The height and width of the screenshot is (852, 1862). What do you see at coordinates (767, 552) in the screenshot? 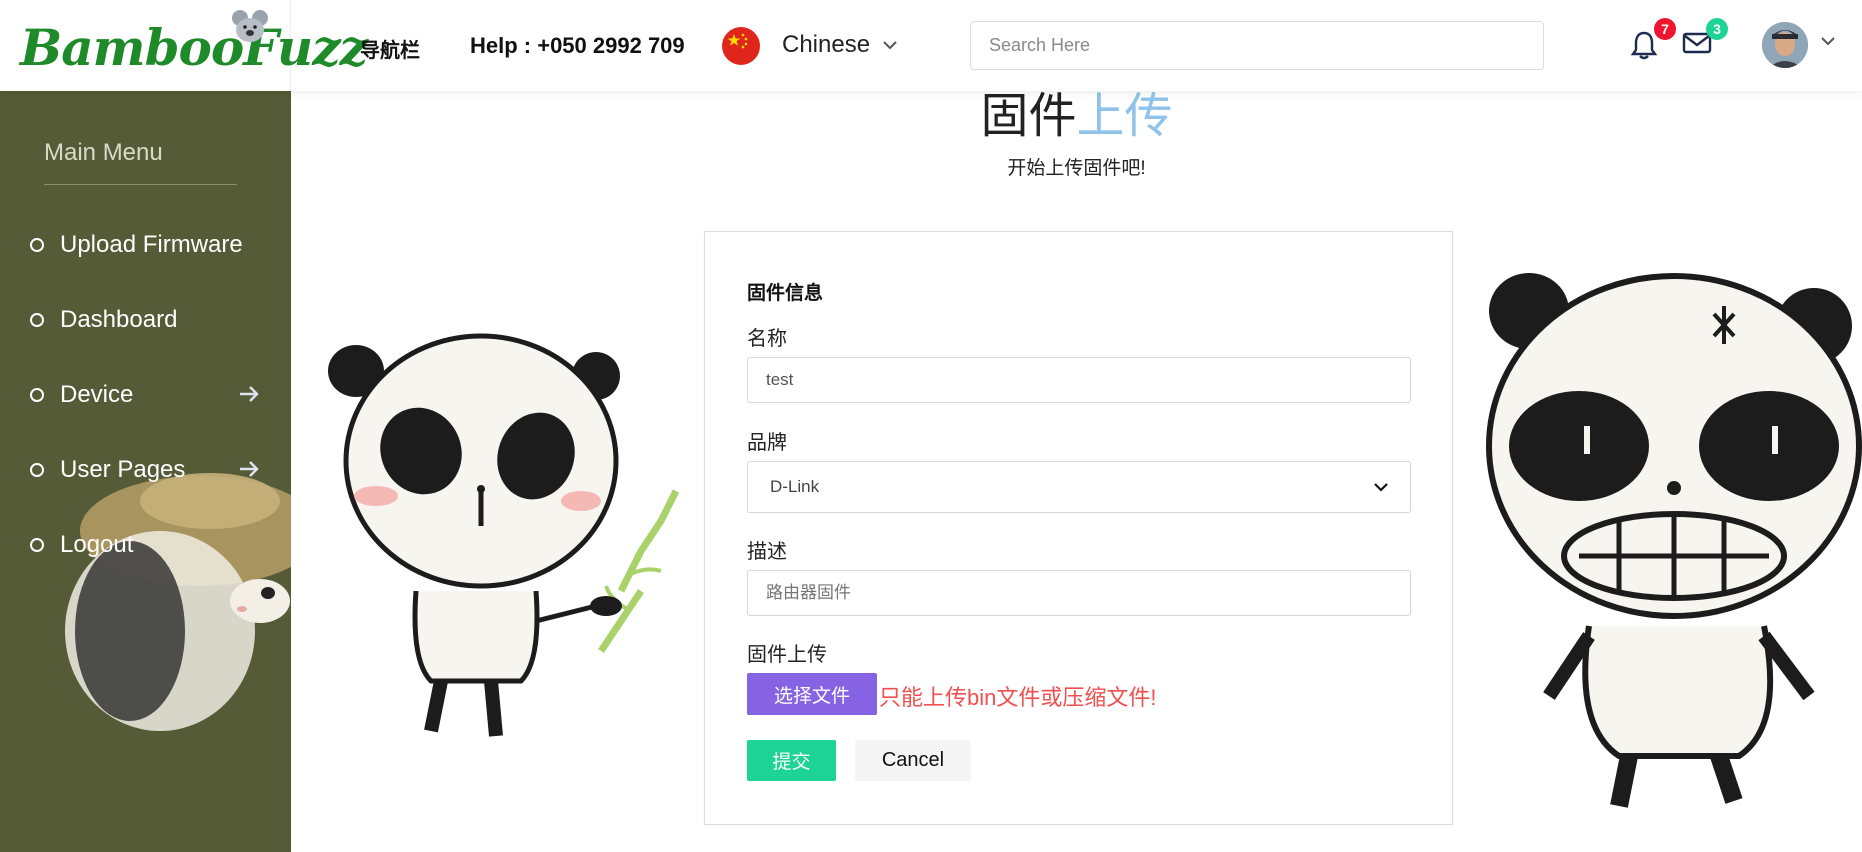
I see `description-label: 描述` at bounding box center [767, 552].